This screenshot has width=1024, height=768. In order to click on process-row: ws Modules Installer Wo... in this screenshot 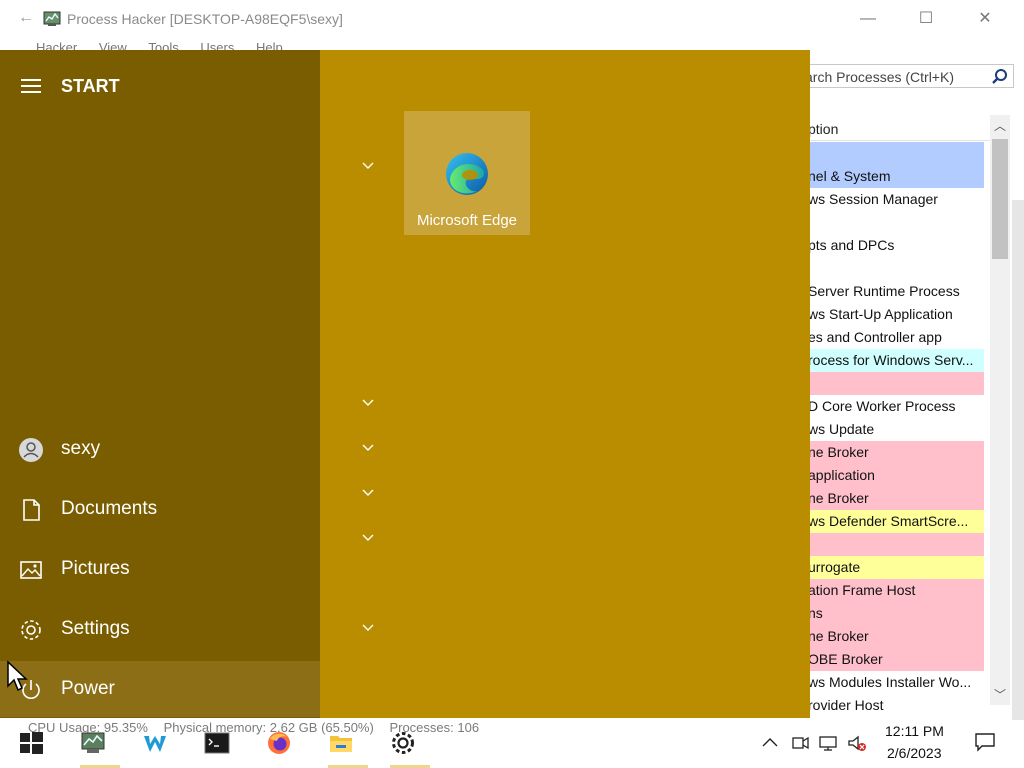, I will do `click(892, 682)`.